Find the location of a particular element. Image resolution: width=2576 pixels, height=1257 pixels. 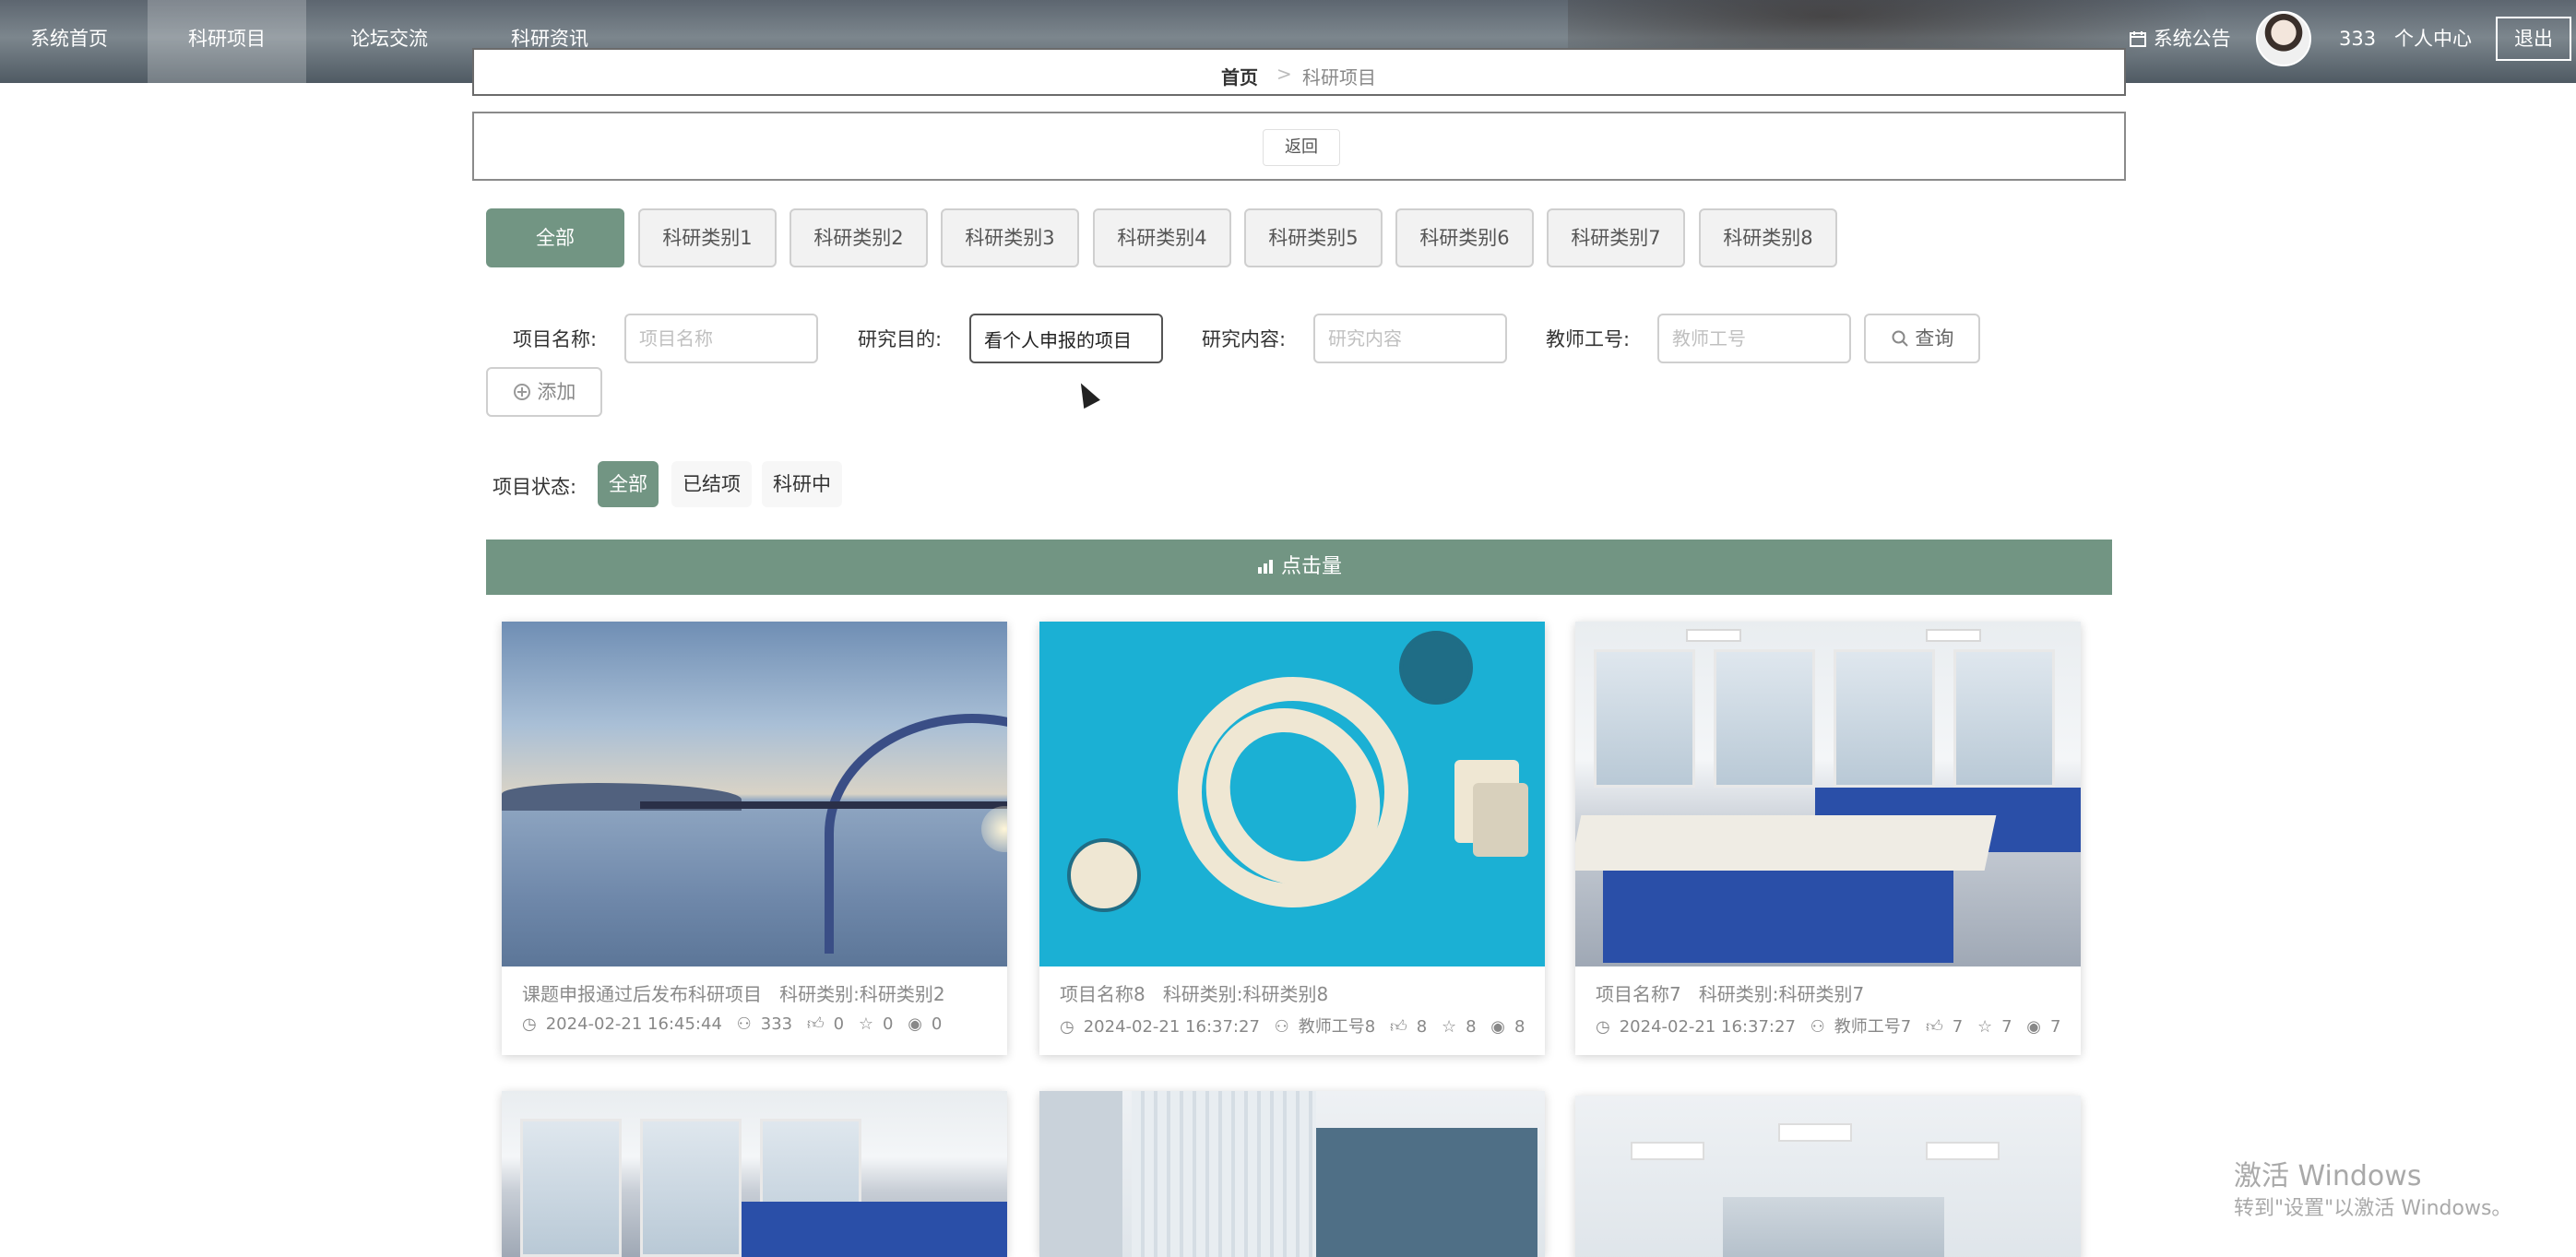

card-meta: ◷ 2024-02-21 16:37:27 ⚇ 教师工号8 👍︎ 8 ☆ 8 ◉ 8 is located at coordinates (1293, 1027).